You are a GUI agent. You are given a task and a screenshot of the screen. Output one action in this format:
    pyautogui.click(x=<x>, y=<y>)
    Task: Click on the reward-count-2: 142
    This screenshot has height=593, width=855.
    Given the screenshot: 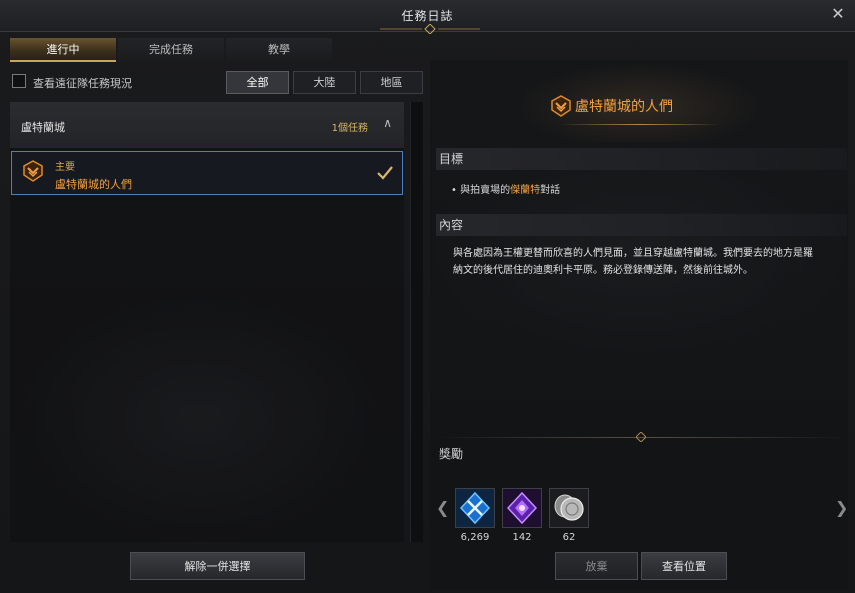 What is the action you would take?
    pyautogui.click(x=522, y=537)
    